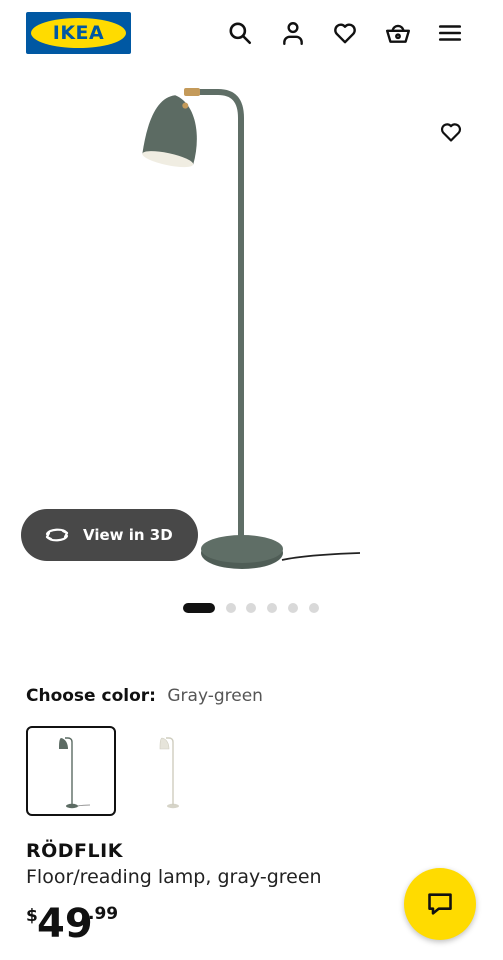  I want to click on color-option-white, so click(171, 771).